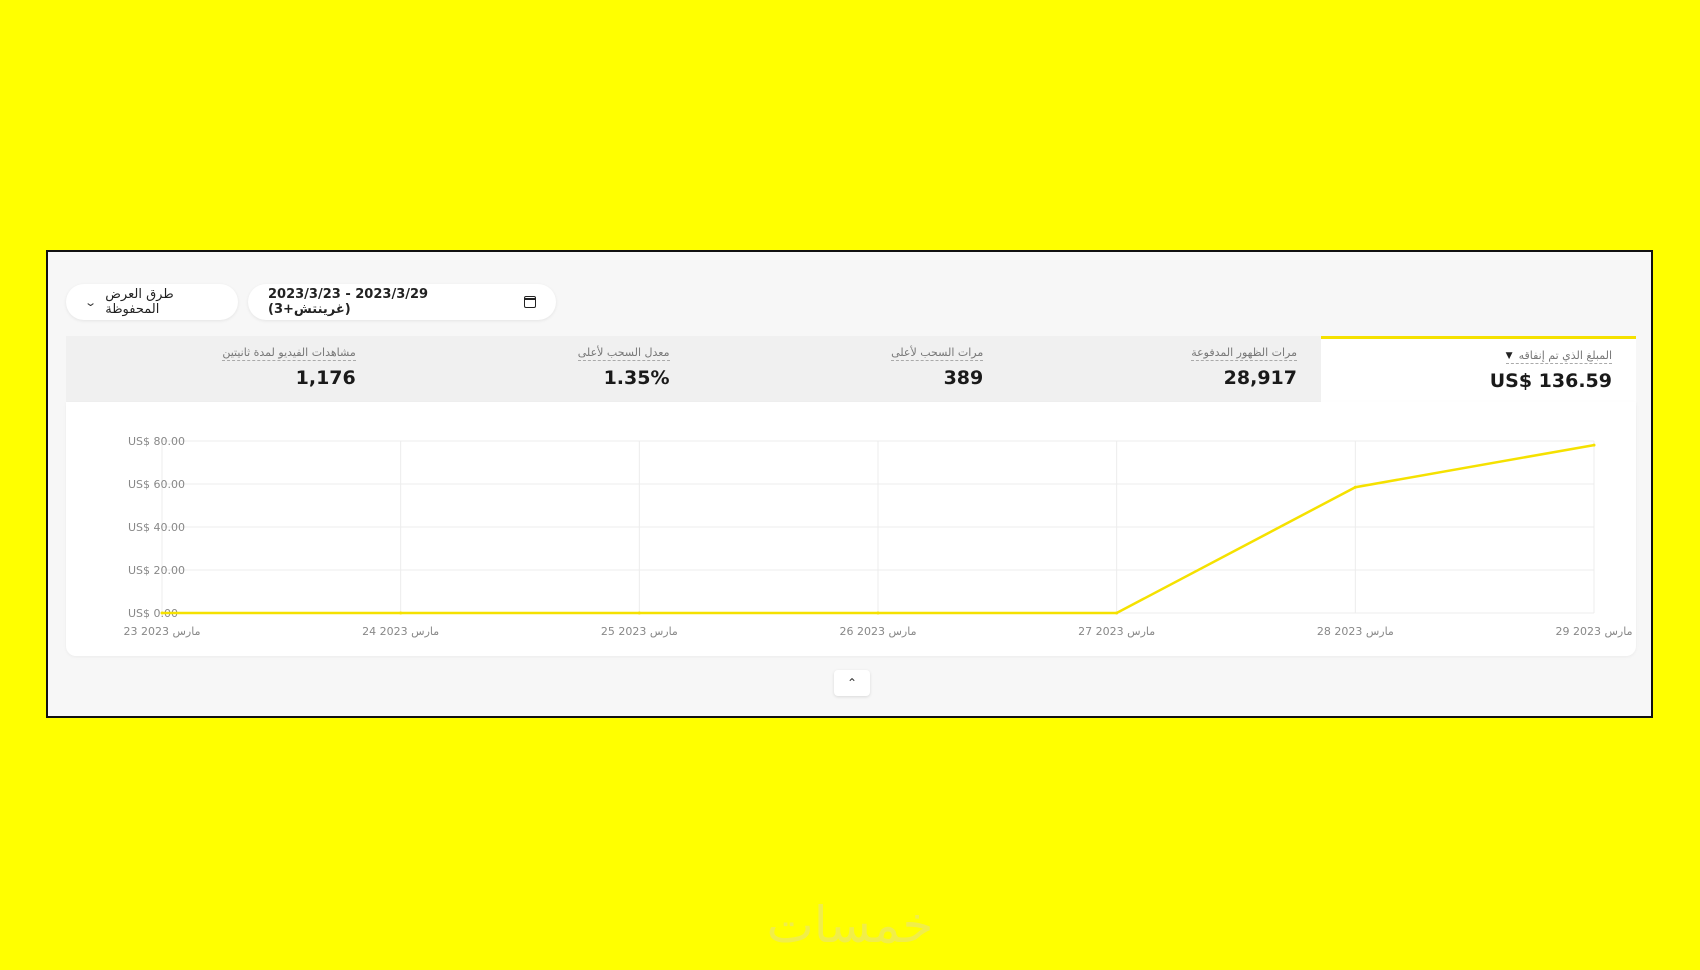  I want to click on x-tick-label: 28 مارس 2023, so click(1355, 631).